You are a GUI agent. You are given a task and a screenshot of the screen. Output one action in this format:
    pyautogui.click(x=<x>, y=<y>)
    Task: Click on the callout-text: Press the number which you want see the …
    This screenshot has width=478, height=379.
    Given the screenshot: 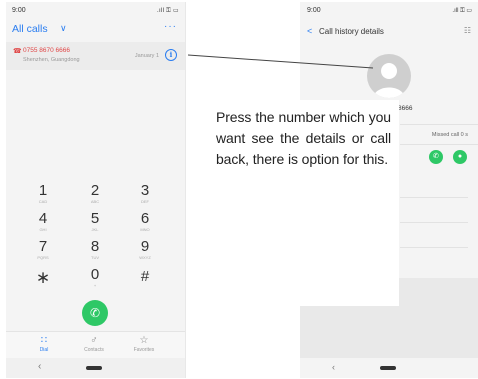 What is the action you would take?
    pyautogui.click(x=303, y=138)
    